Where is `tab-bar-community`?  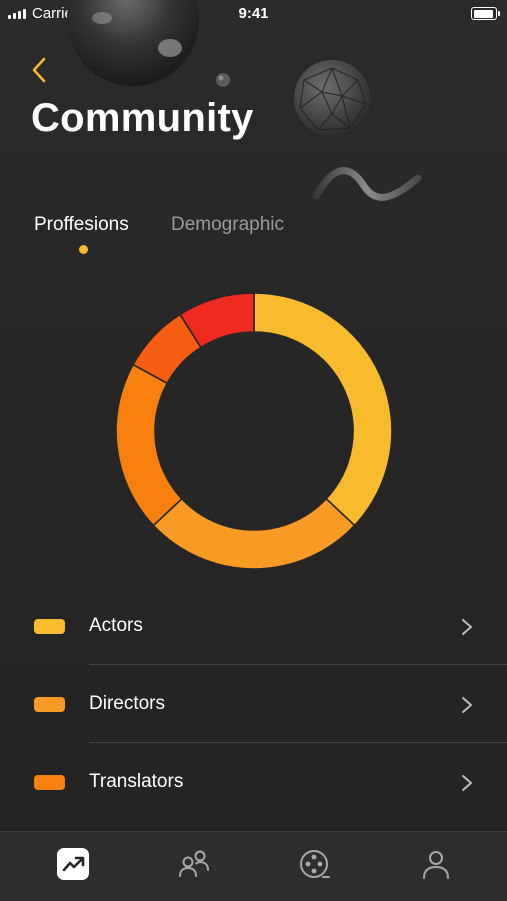
tab-bar-community is located at coordinates (194, 864).